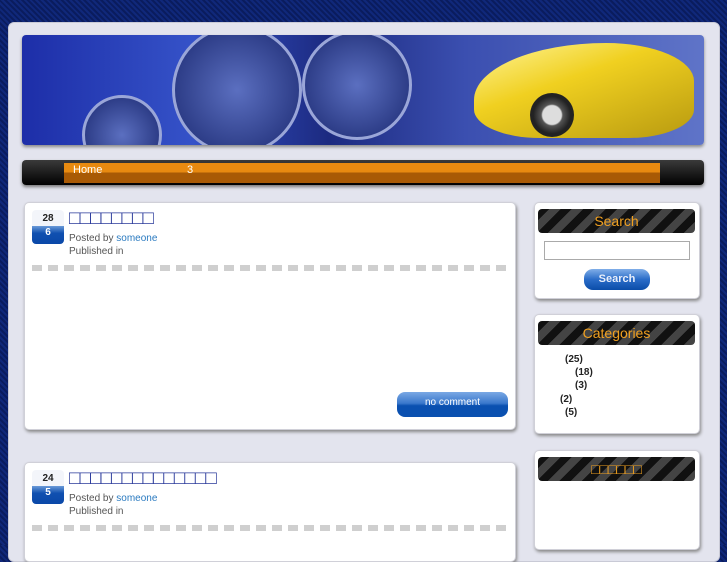  I want to click on widget-title: Categories, so click(616, 333).